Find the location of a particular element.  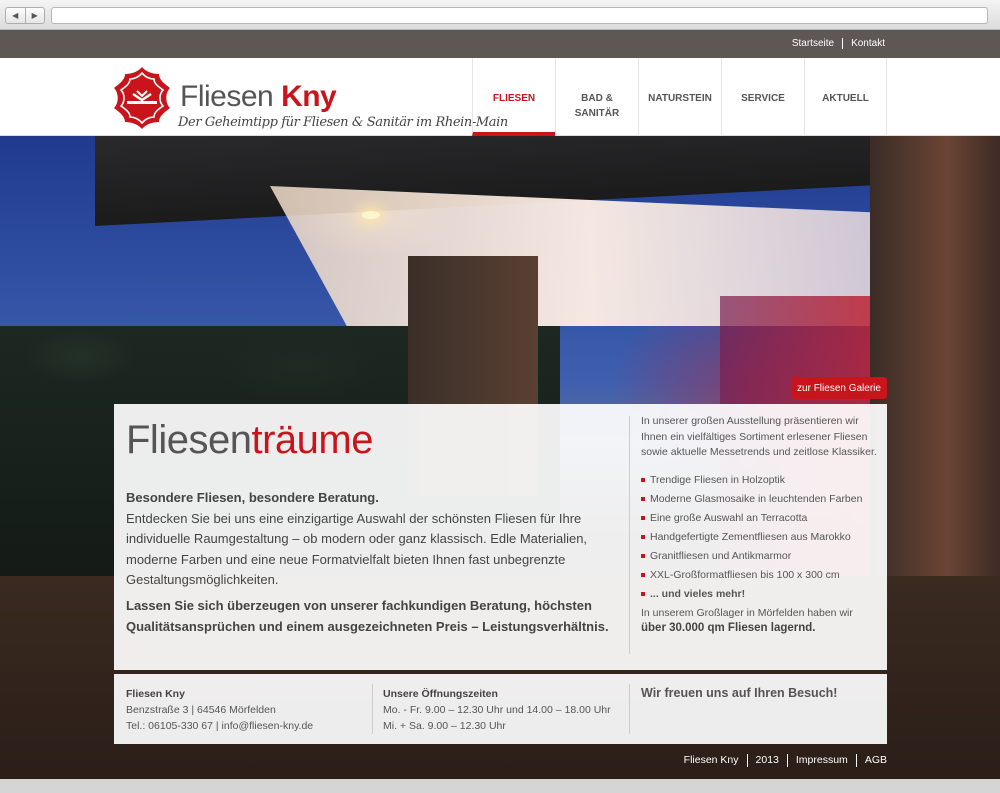

nav-label-line2: SANITÄR is located at coordinates (597, 113).